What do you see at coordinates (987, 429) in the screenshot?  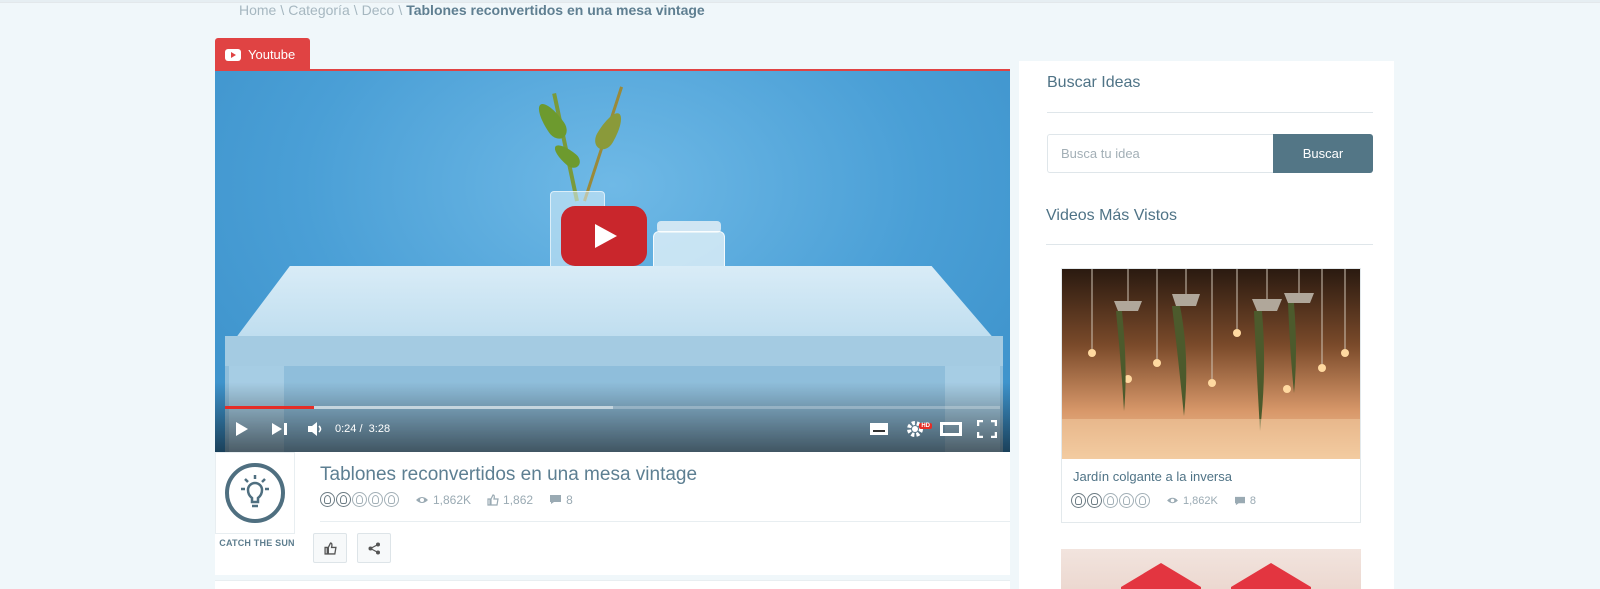 I see `fullscreen-icon` at bounding box center [987, 429].